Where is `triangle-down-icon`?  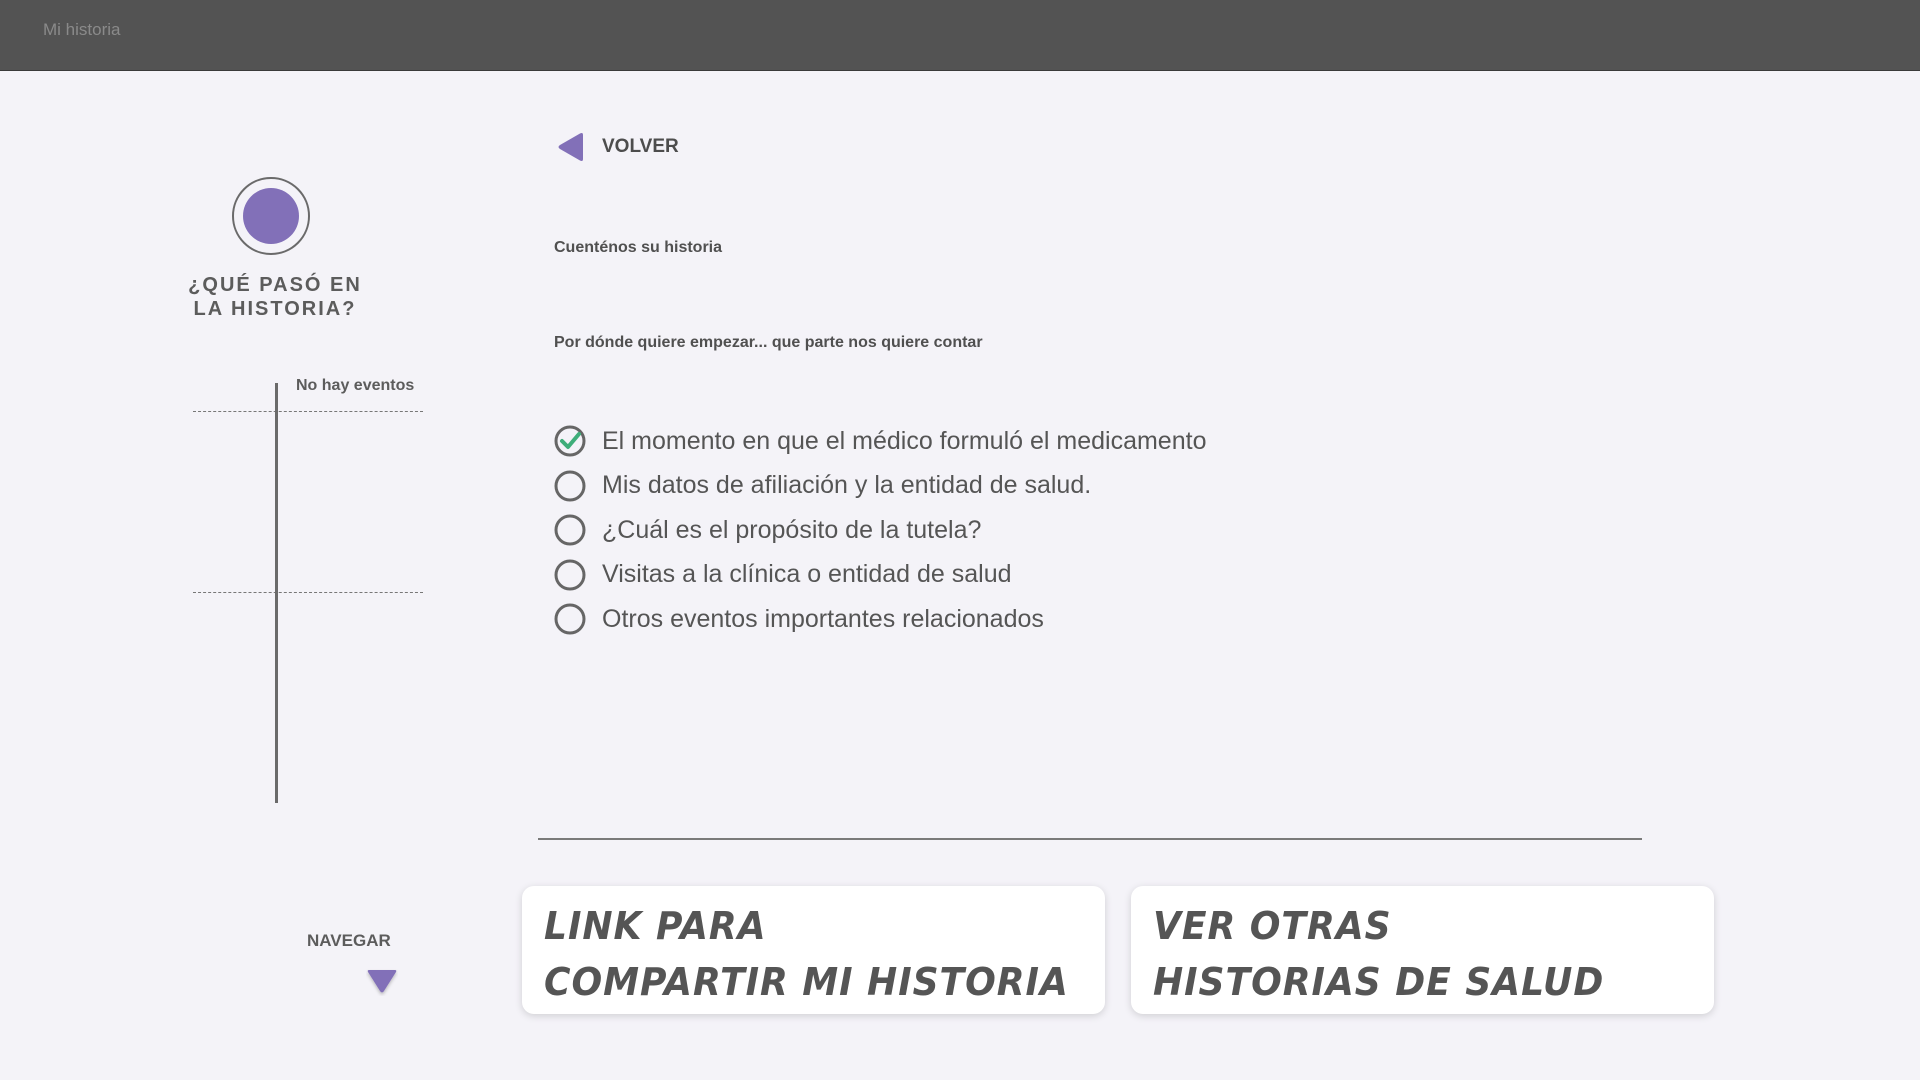
triangle-down-icon is located at coordinates (382, 981).